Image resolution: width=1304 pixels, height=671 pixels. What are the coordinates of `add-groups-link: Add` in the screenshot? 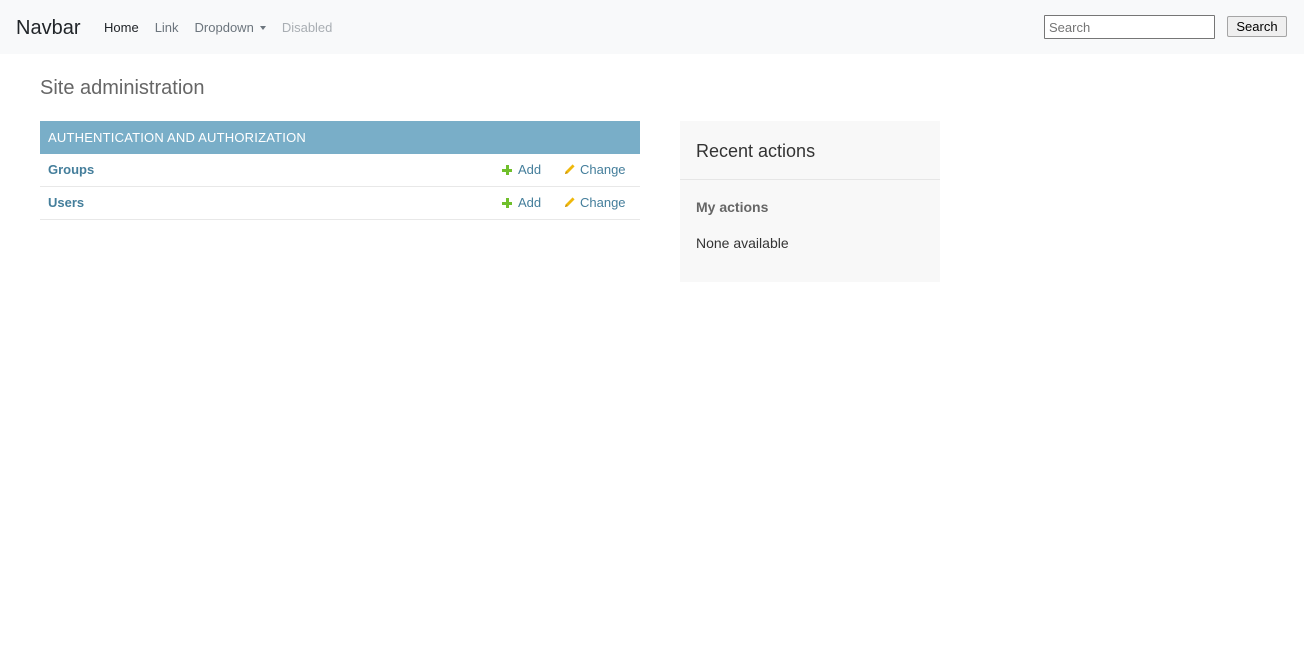 It's located at (521, 170).